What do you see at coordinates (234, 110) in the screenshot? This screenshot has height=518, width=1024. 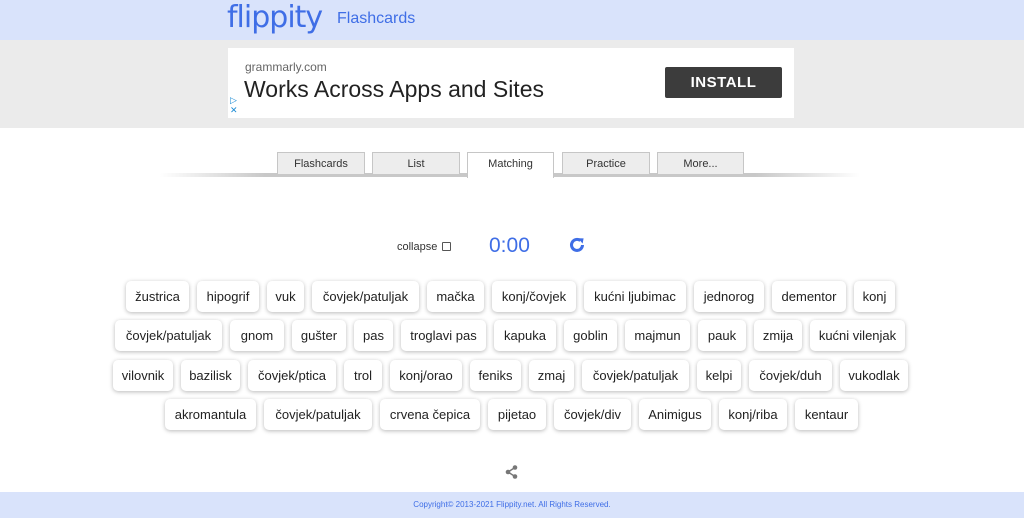 I see `ad-close-icon: ✕` at bounding box center [234, 110].